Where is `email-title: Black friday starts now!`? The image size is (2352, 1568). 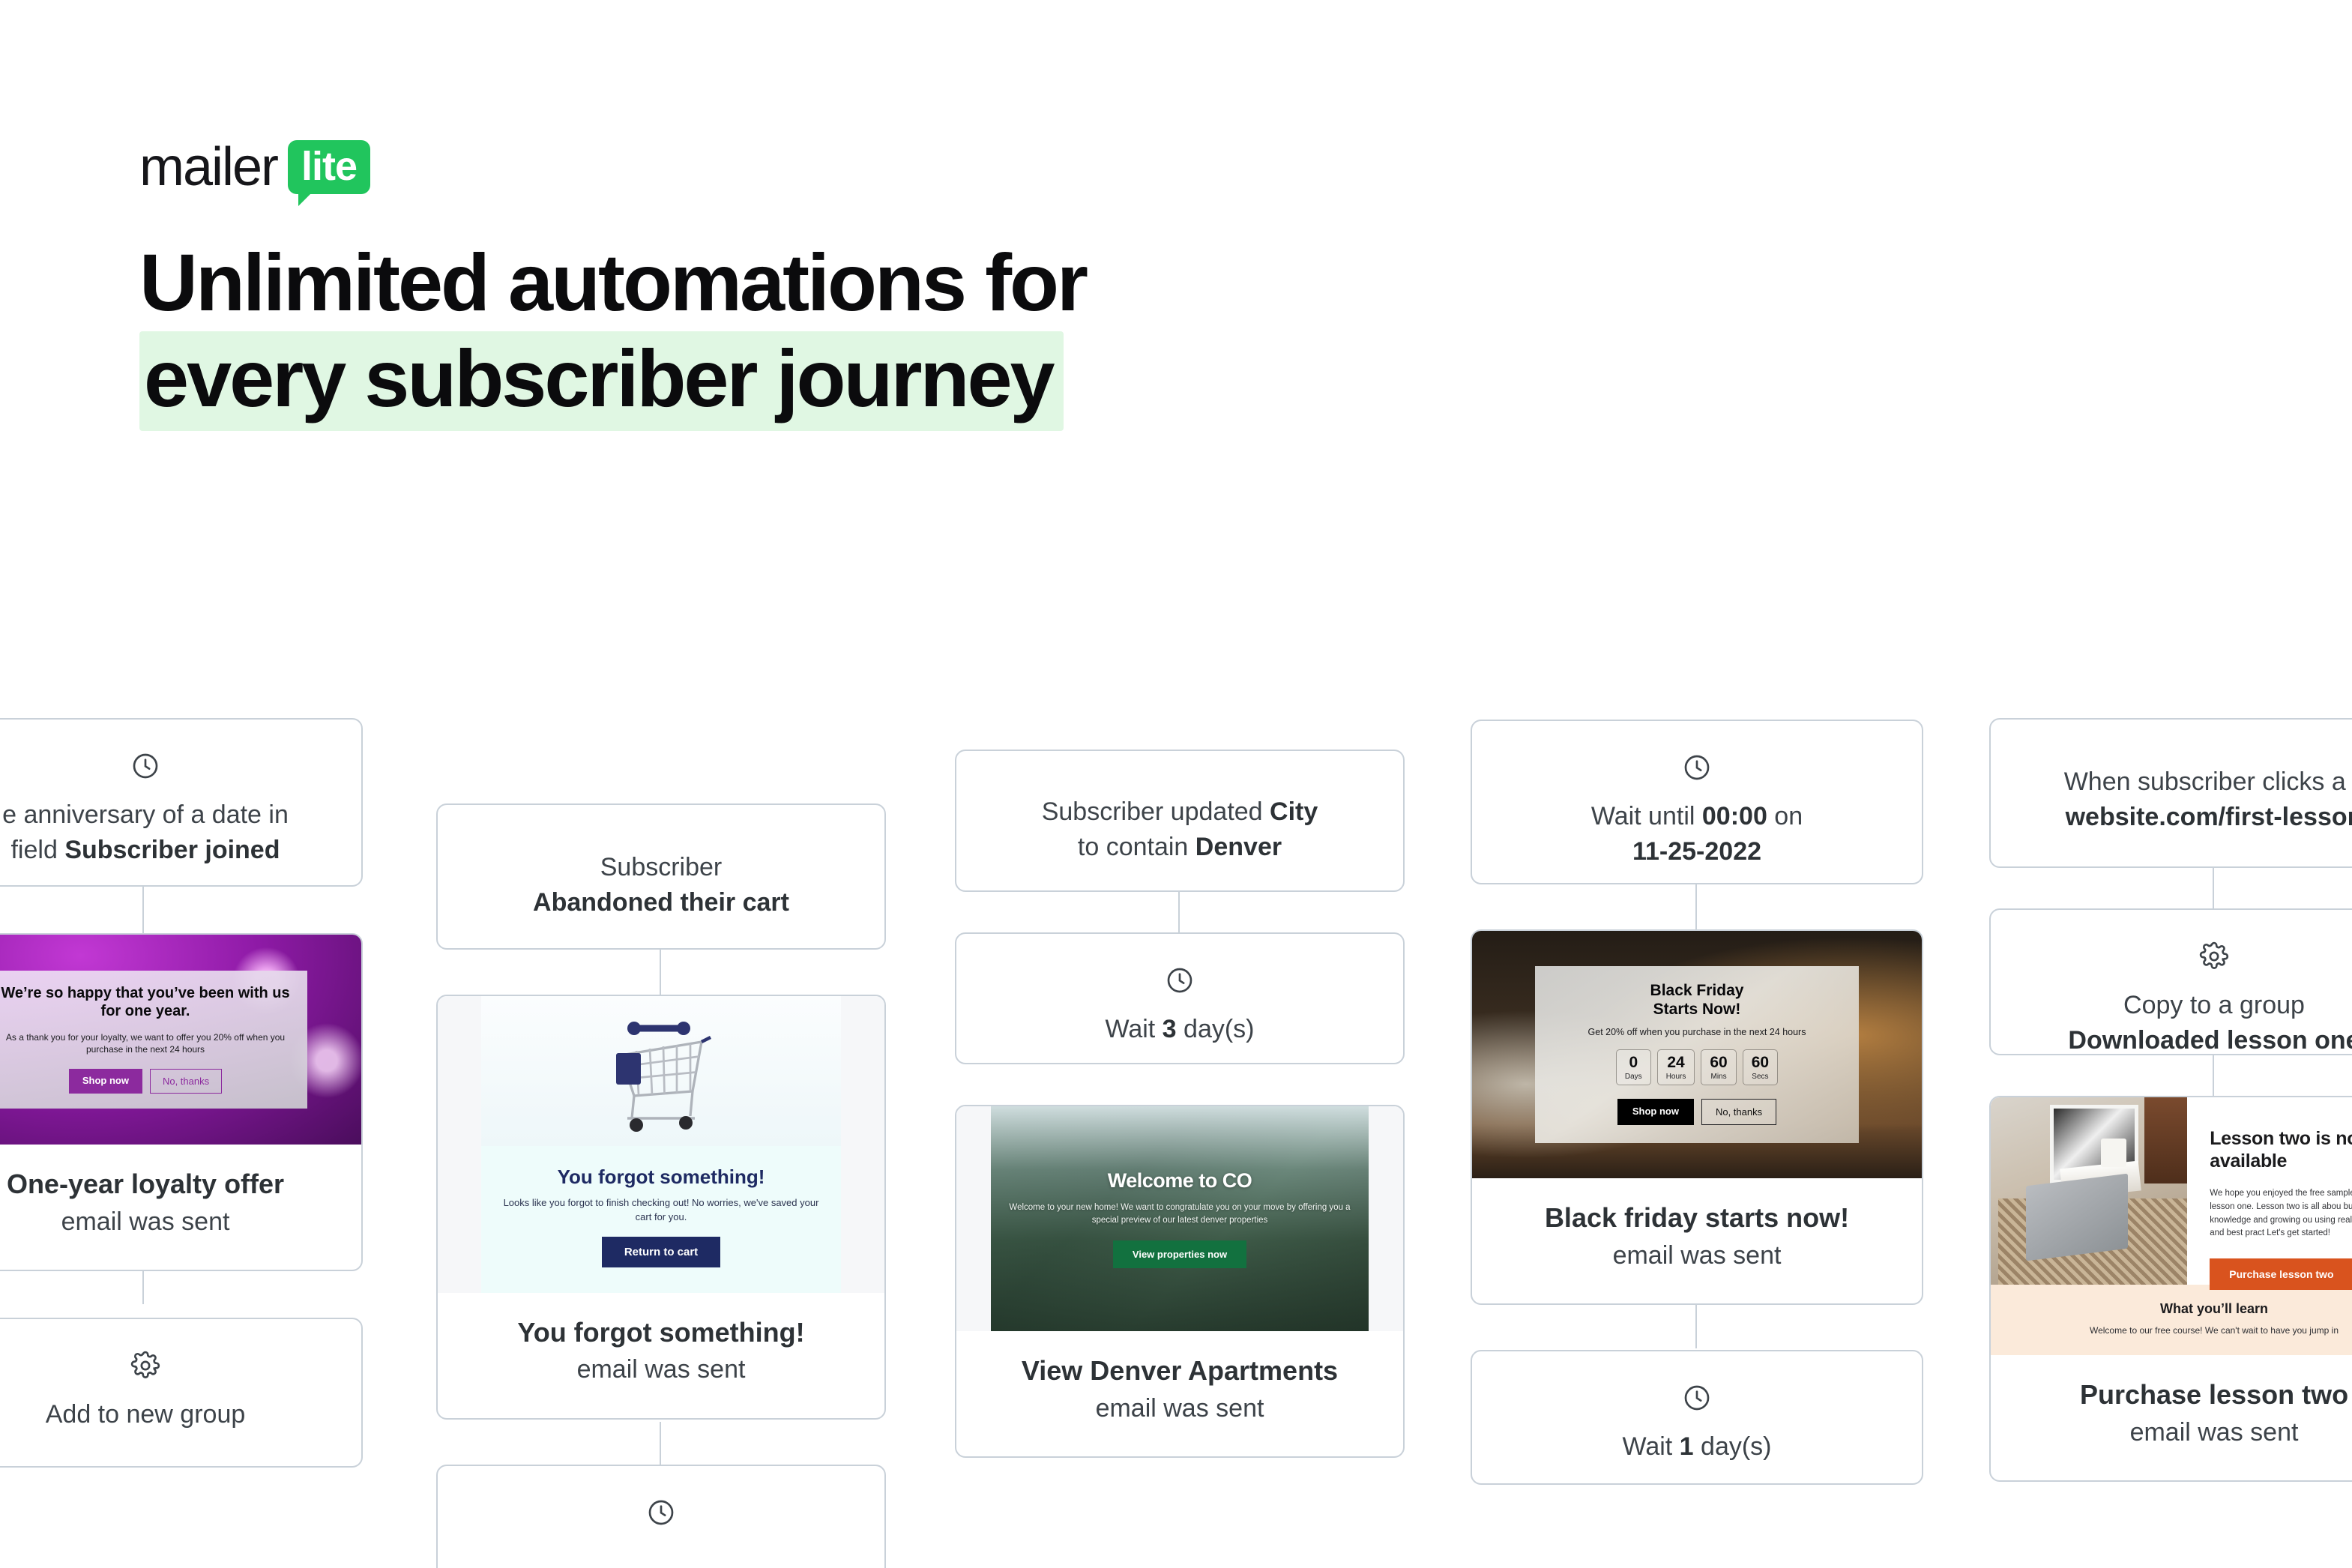
email-title: Black friday starts now! is located at coordinates (1697, 1217).